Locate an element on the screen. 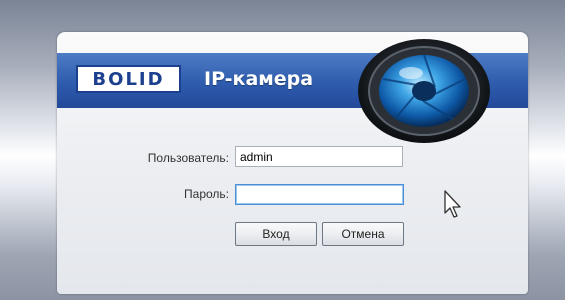 This screenshot has height=300, width=565. bolid-logo: BOLID is located at coordinates (128, 79).